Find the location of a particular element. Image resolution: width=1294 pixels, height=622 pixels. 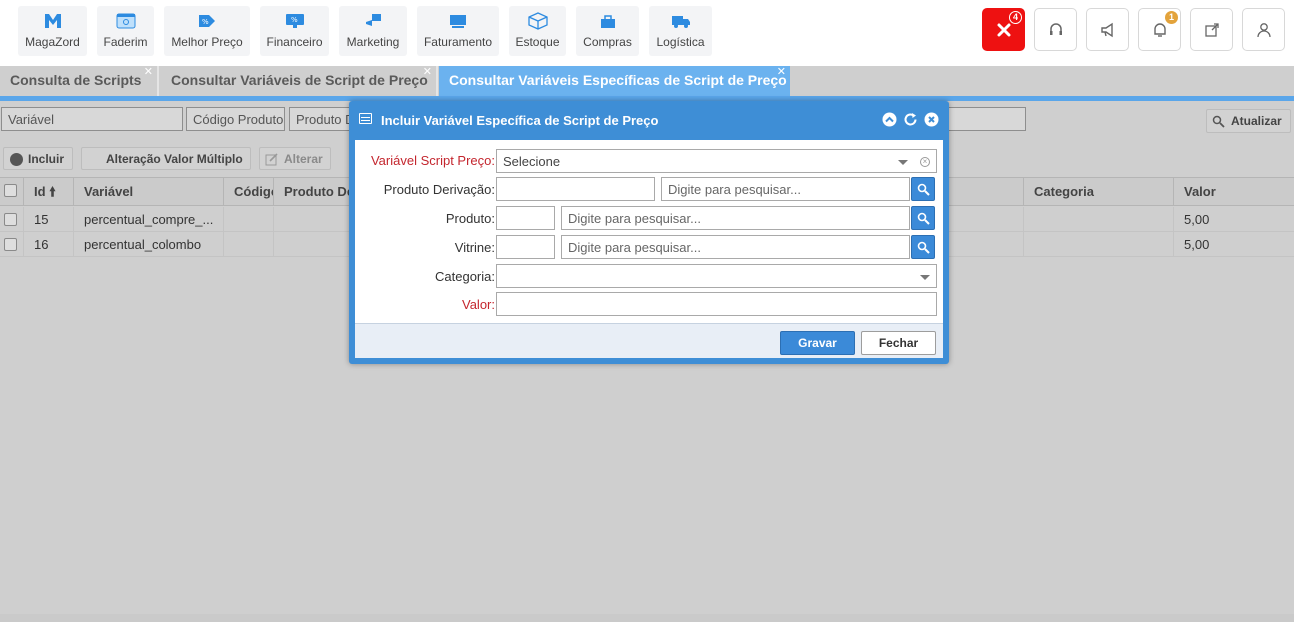

user-profile-button is located at coordinates (1263, 29).